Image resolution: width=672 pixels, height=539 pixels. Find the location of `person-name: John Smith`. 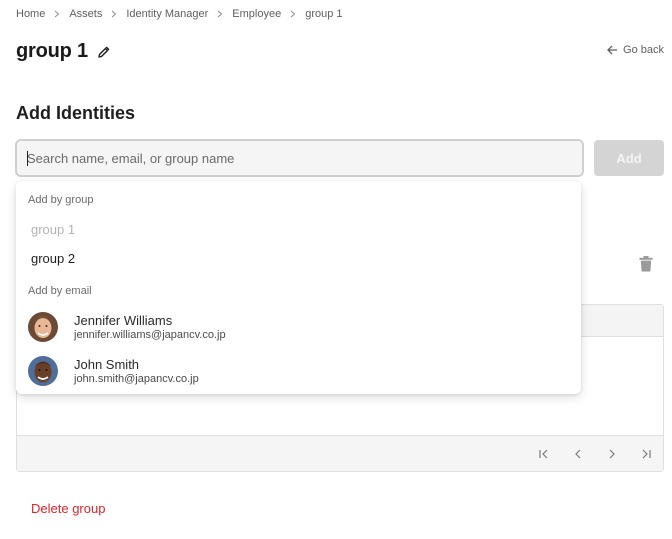

person-name: John Smith is located at coordinates (107, 364).